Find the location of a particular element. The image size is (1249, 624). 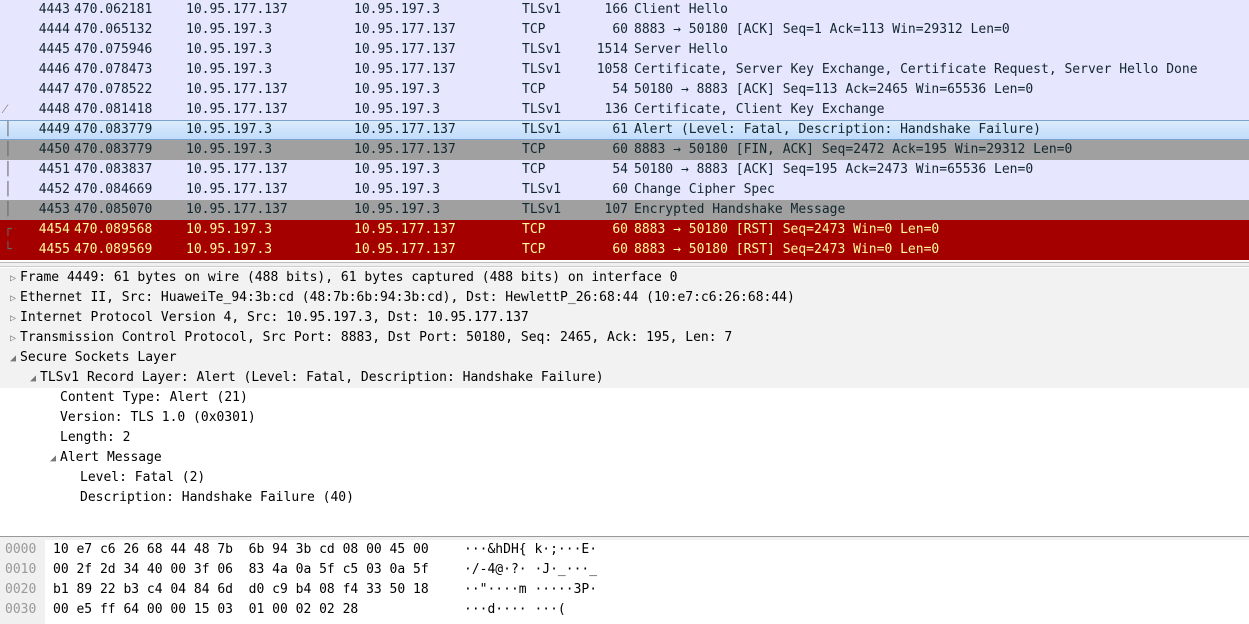

packet-number: 4445 is located at coordinates (54, 49).